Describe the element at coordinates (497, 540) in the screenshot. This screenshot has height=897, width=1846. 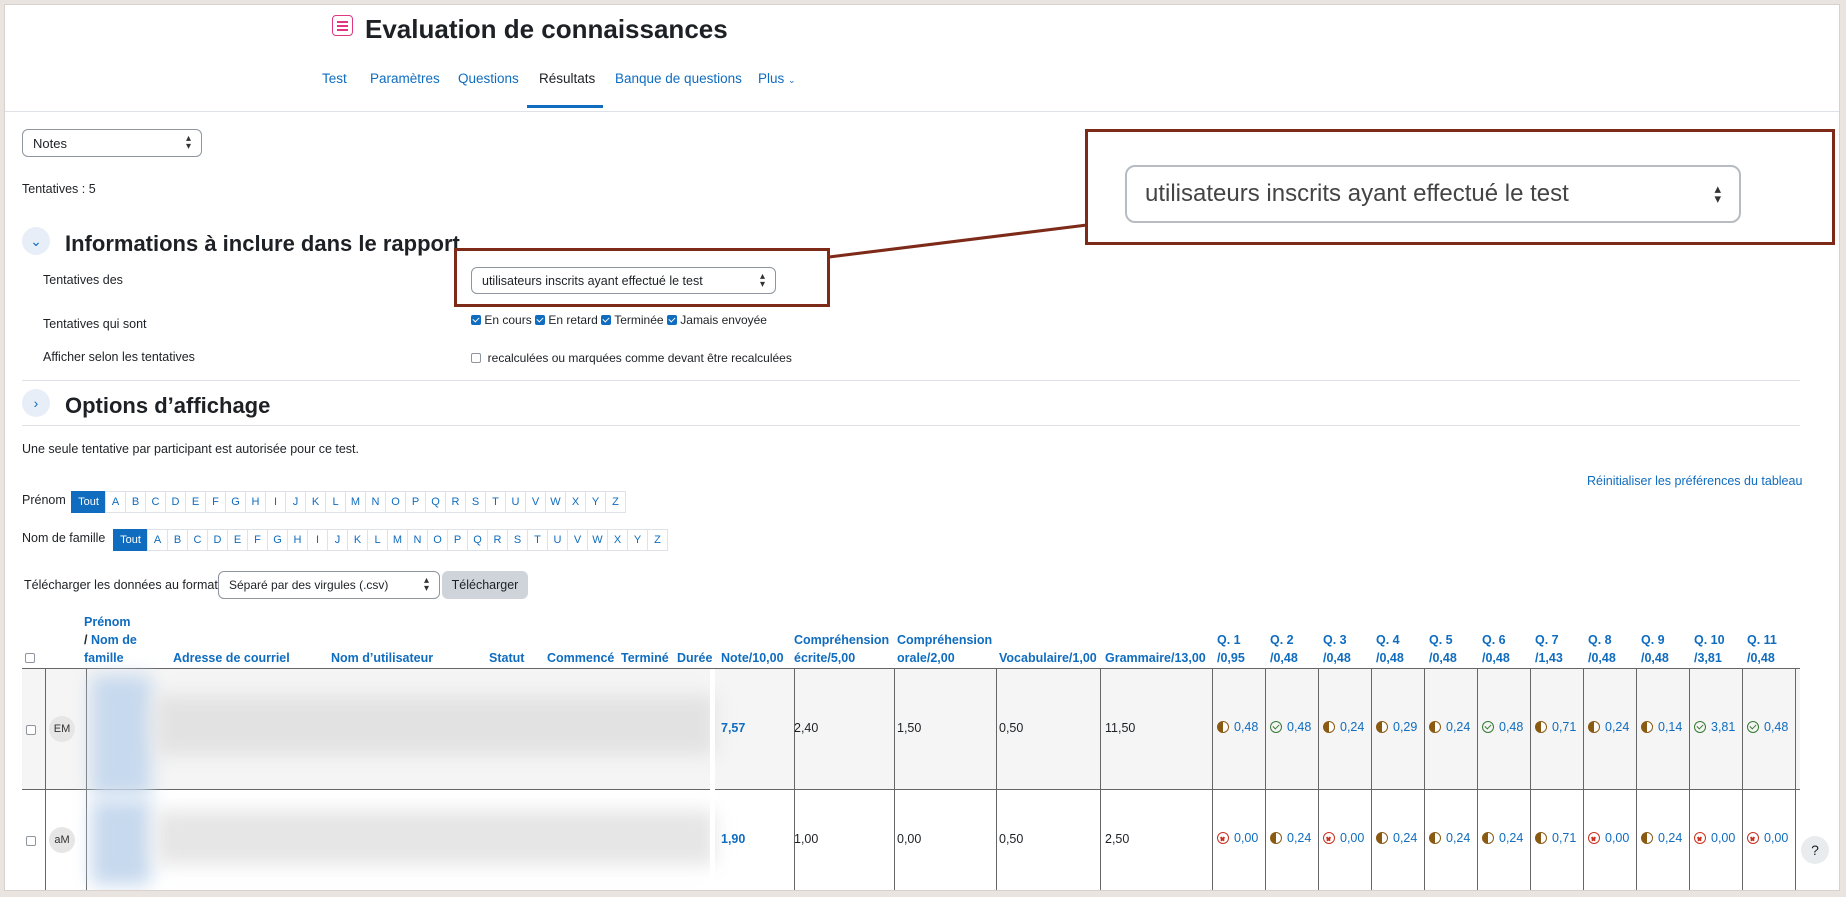
I see `lastname-initial-r: R` at that location.